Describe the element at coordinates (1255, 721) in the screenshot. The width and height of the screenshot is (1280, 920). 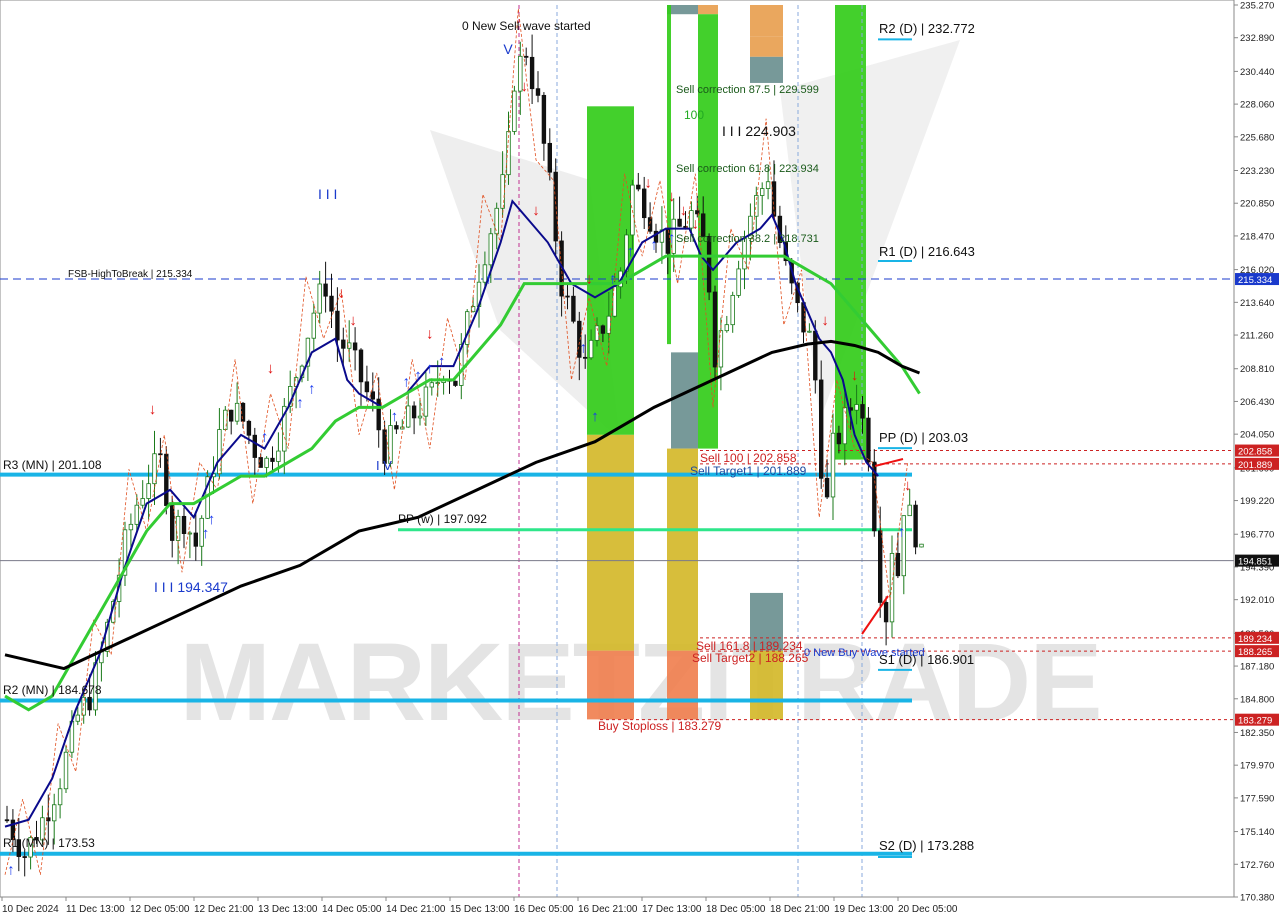
I see `price-tag-label: 183.279` at that location.